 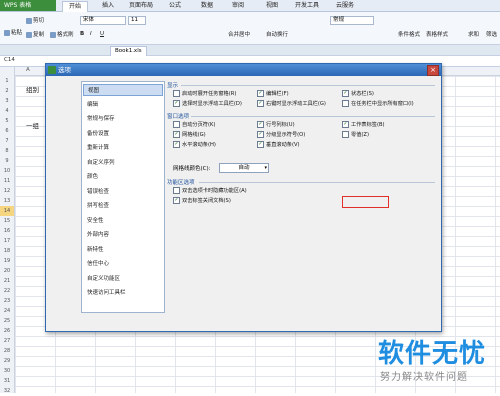 I want to click on tab-page-layout: 页面布局, so click(x=141, y=6).